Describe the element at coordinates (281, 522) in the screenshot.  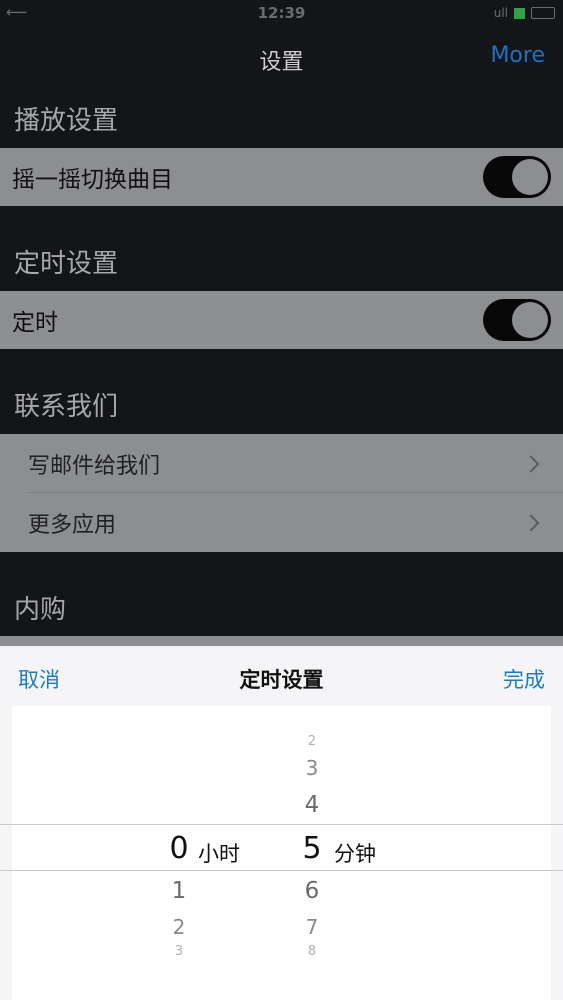
I see `row-more-apps: 更多应用` at that location.